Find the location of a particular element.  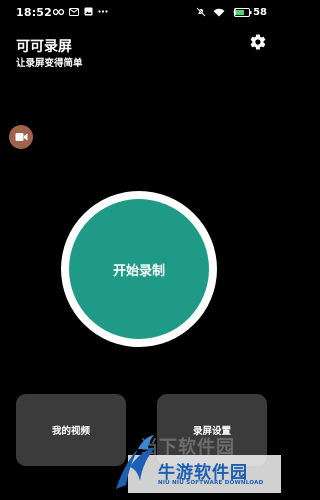

wifi-icon is located at coordinates (219, 12).